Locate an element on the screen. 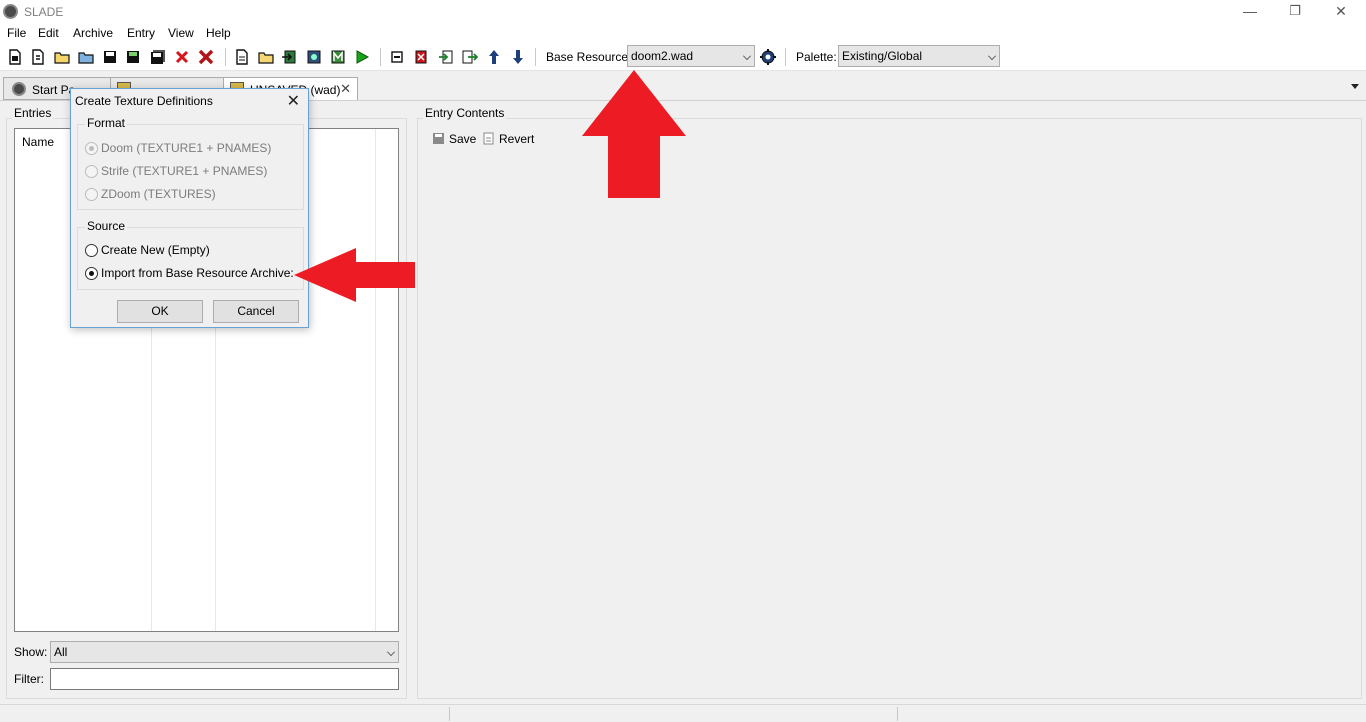 This screenshot has height=722, width=1366. annotation-arrow-left-icon is located at coordinates (354, 275).